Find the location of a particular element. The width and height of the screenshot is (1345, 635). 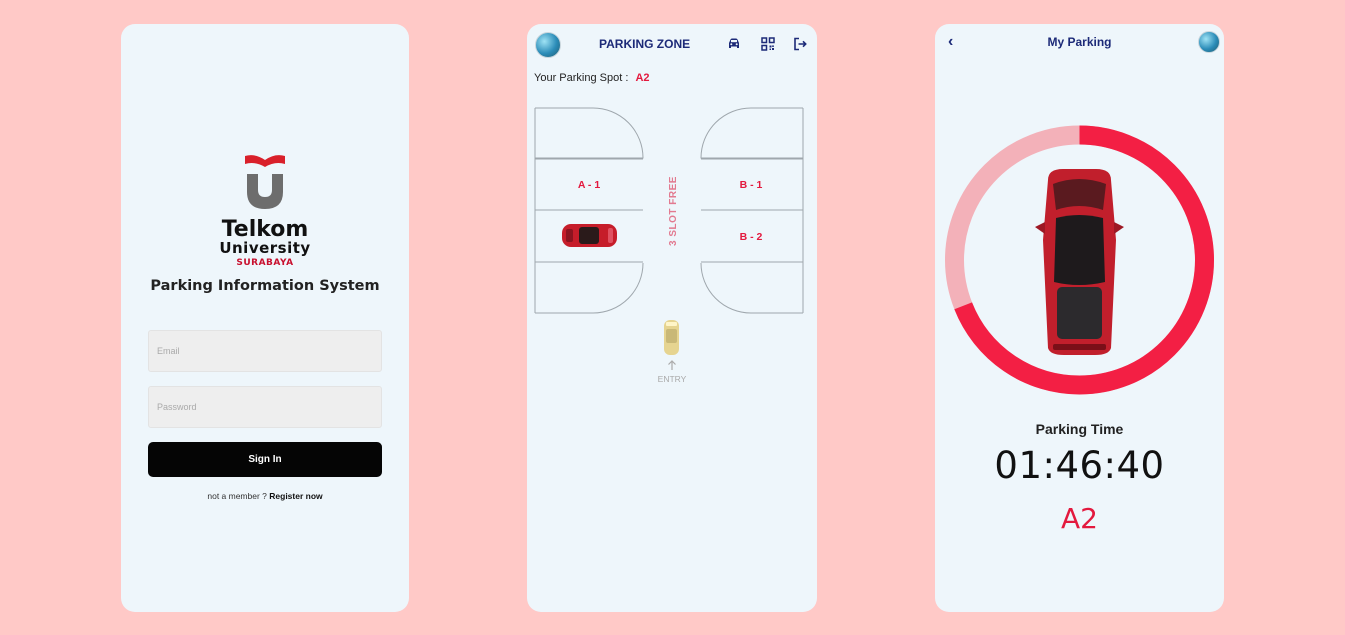

password-field is located at coordinates (265, 407).